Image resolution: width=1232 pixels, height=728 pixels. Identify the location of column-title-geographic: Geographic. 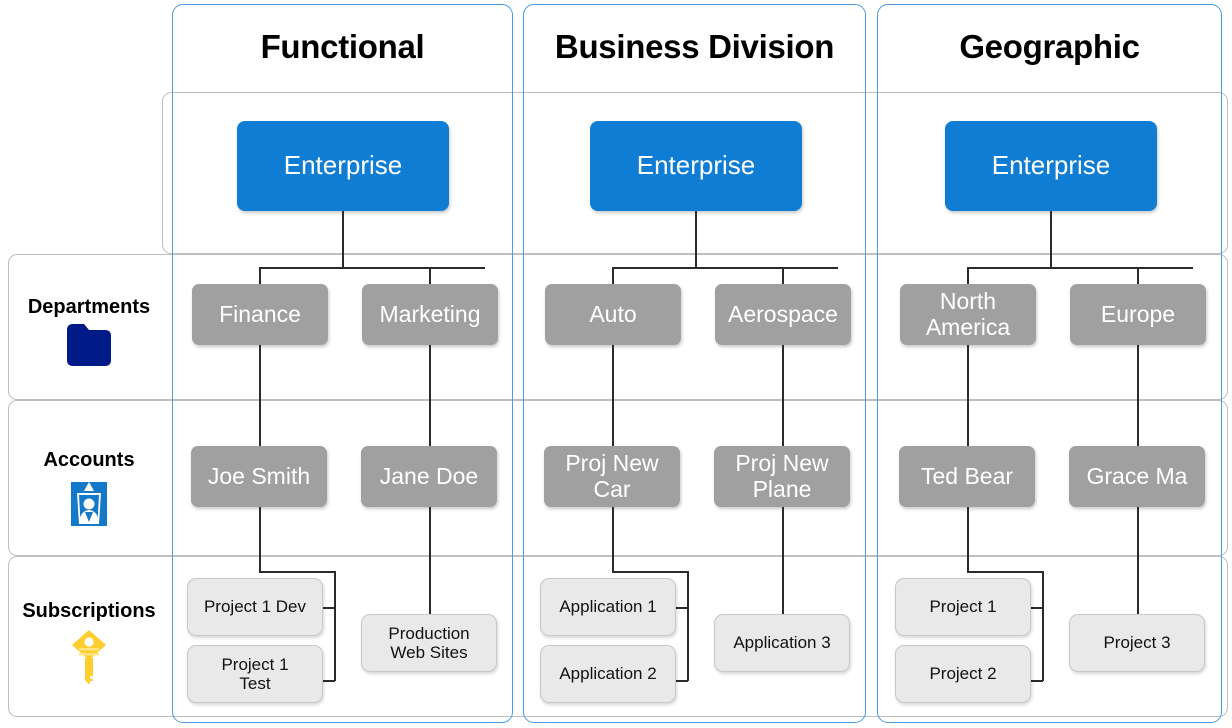
(1049, 46).